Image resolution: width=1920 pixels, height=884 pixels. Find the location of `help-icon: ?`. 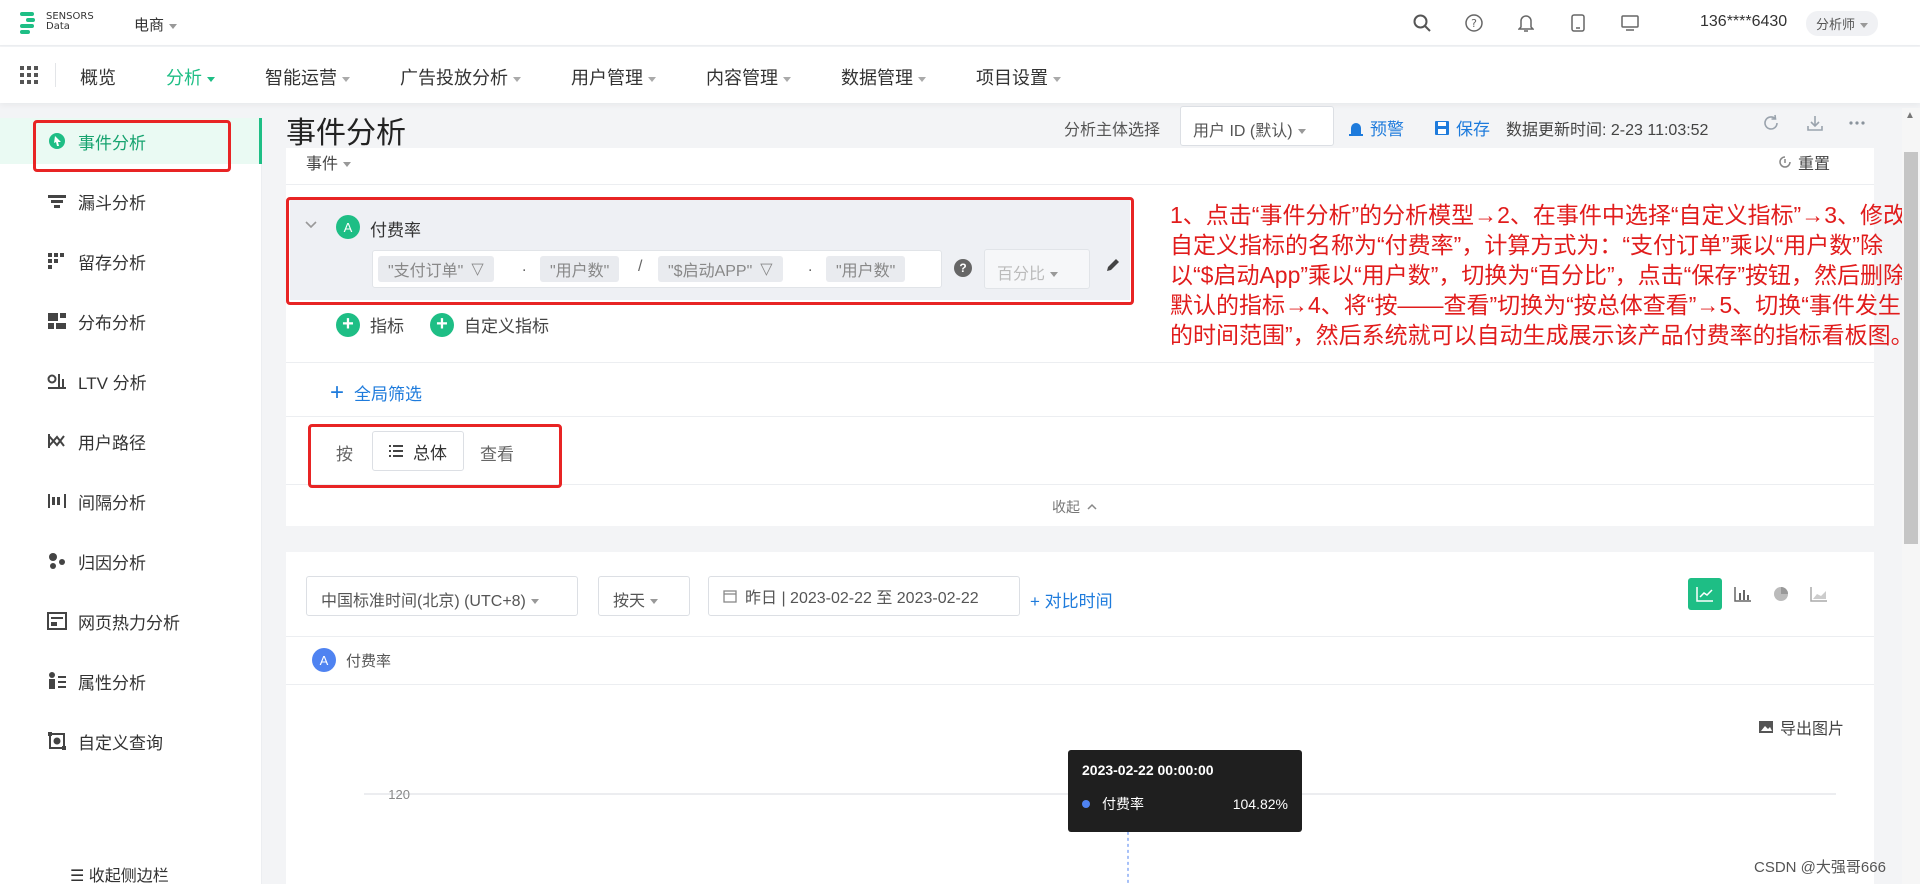

help-icon: ? is located at coordinates (1474, 23).